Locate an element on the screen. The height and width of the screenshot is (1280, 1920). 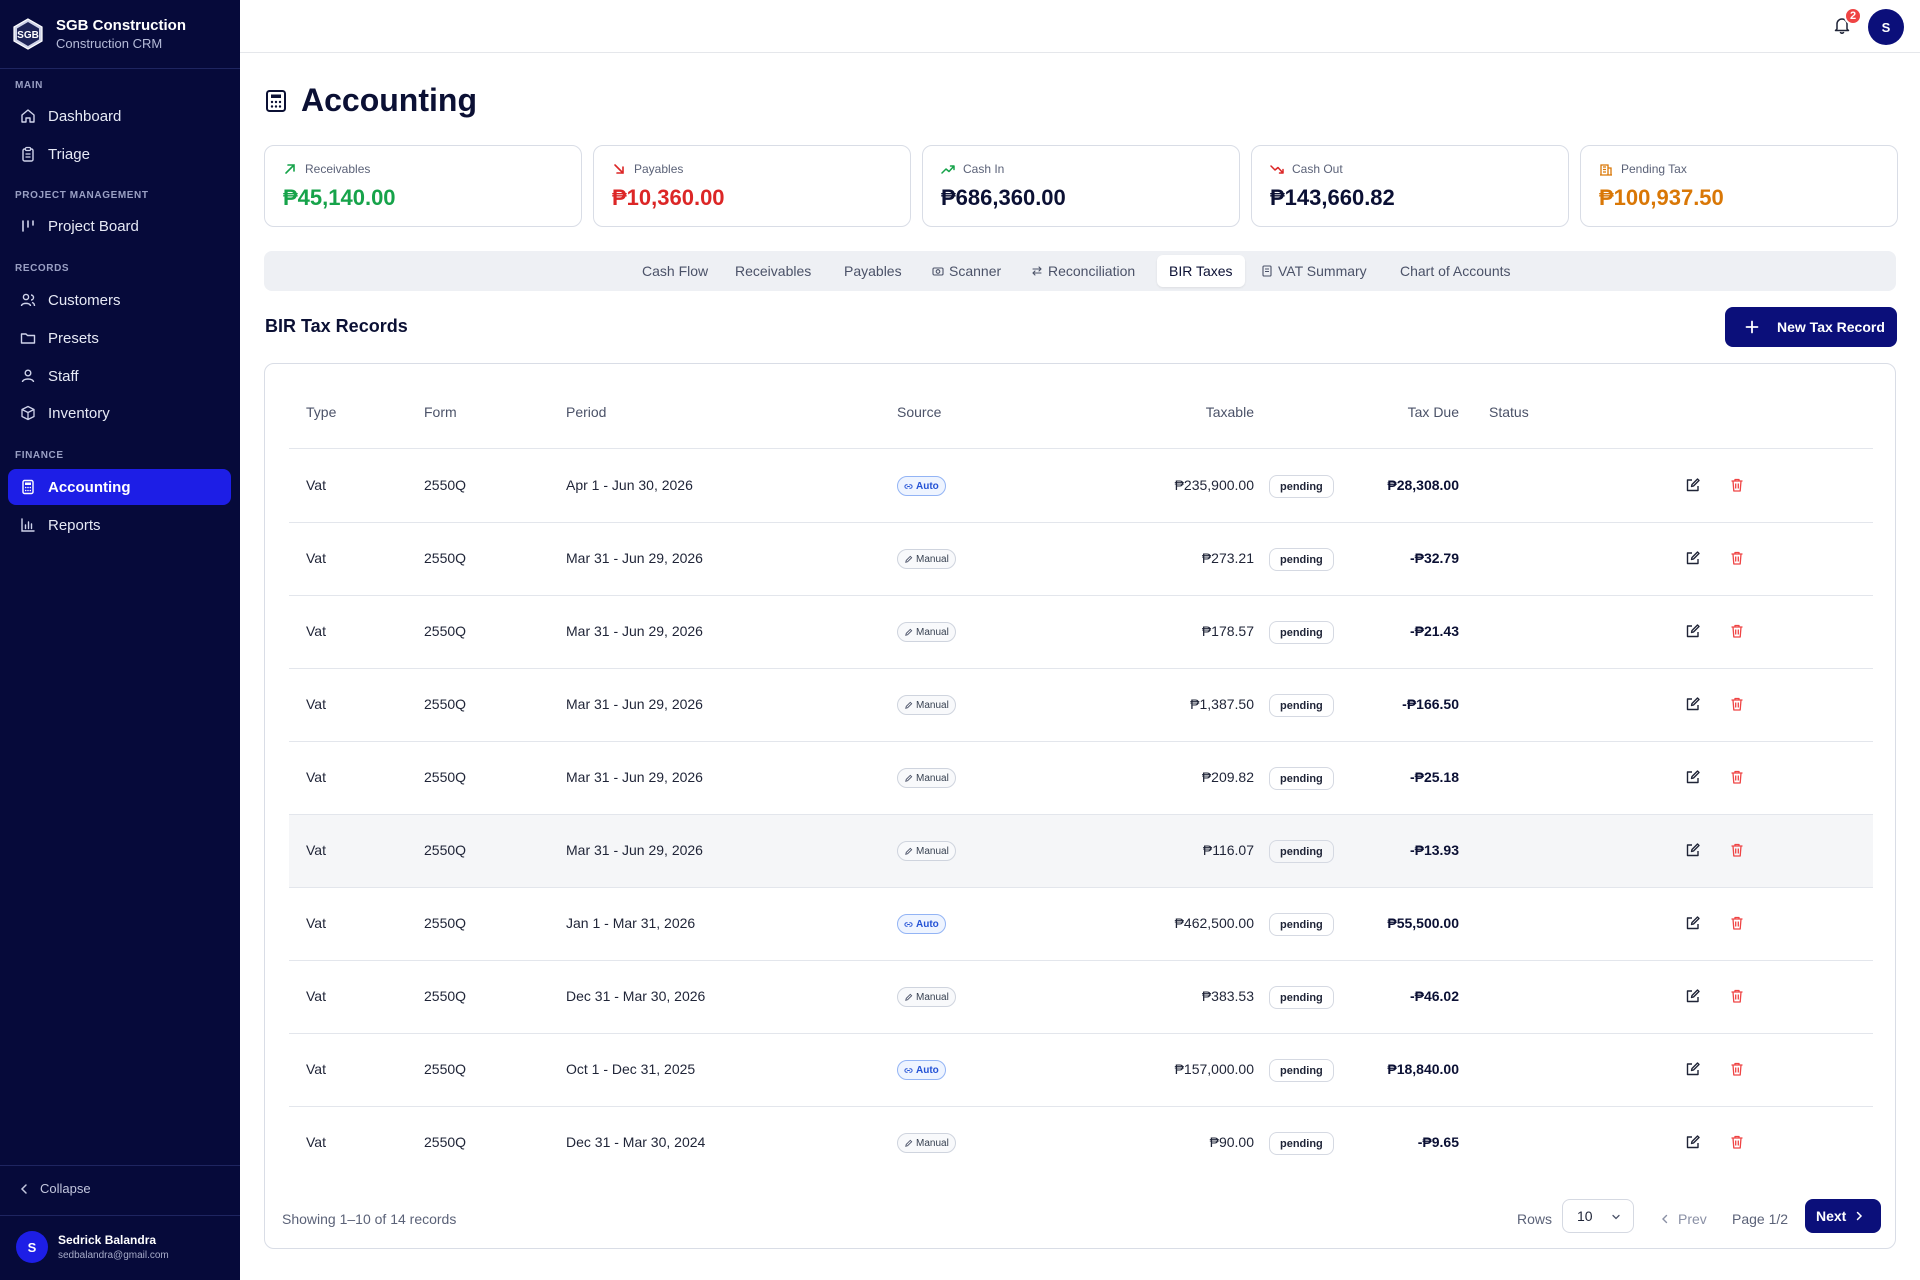
rows-label: Rows is located at coordinates (1535, 1219).